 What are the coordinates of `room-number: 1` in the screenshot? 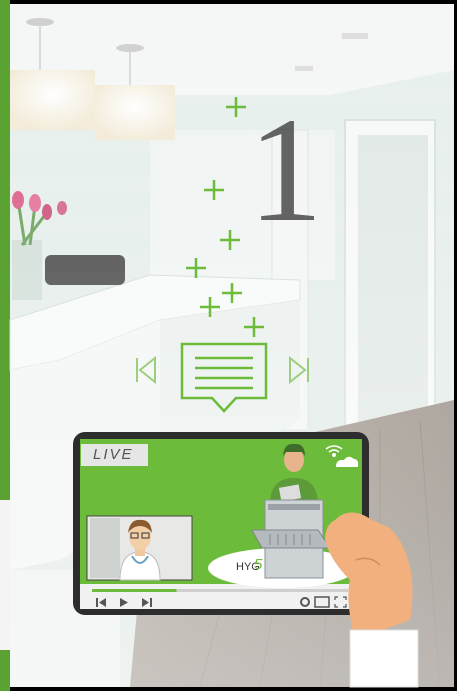 It's located at (285, 170).